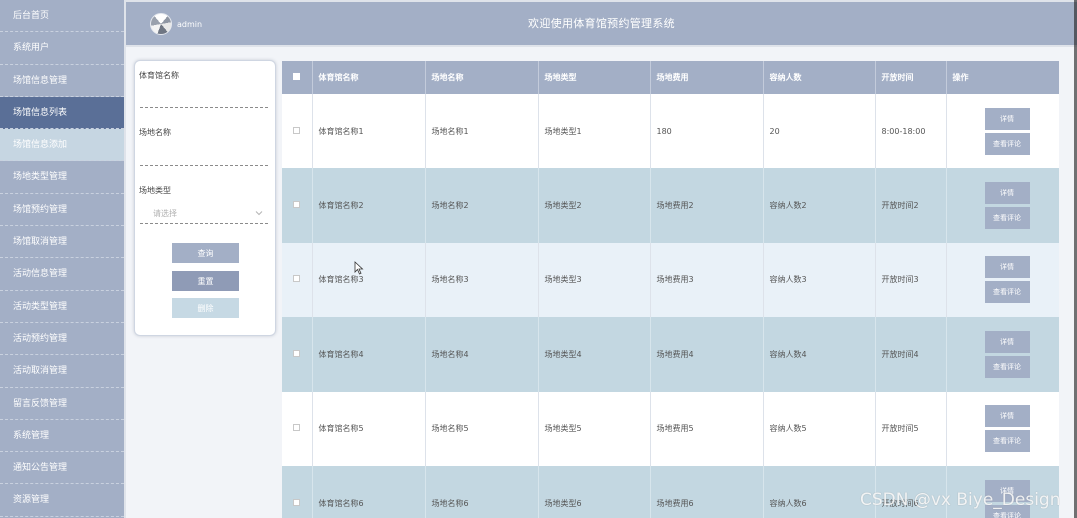 Image resolution: width=1077 pixels, height=518 pixels. Describe the element at coordinates (707, 428) in the screenshot. I see `cell-fee: 场地费用5` at that location.